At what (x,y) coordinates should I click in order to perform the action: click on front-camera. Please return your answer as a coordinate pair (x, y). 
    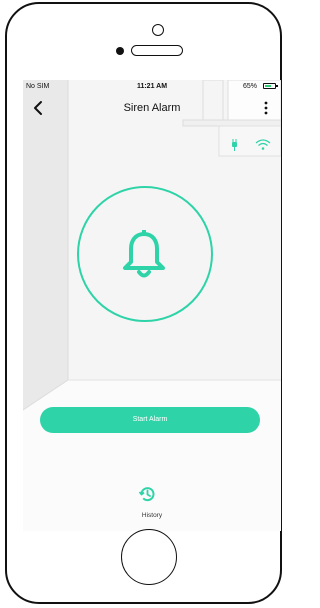
    Looking at the image, I should click on (120, 51).